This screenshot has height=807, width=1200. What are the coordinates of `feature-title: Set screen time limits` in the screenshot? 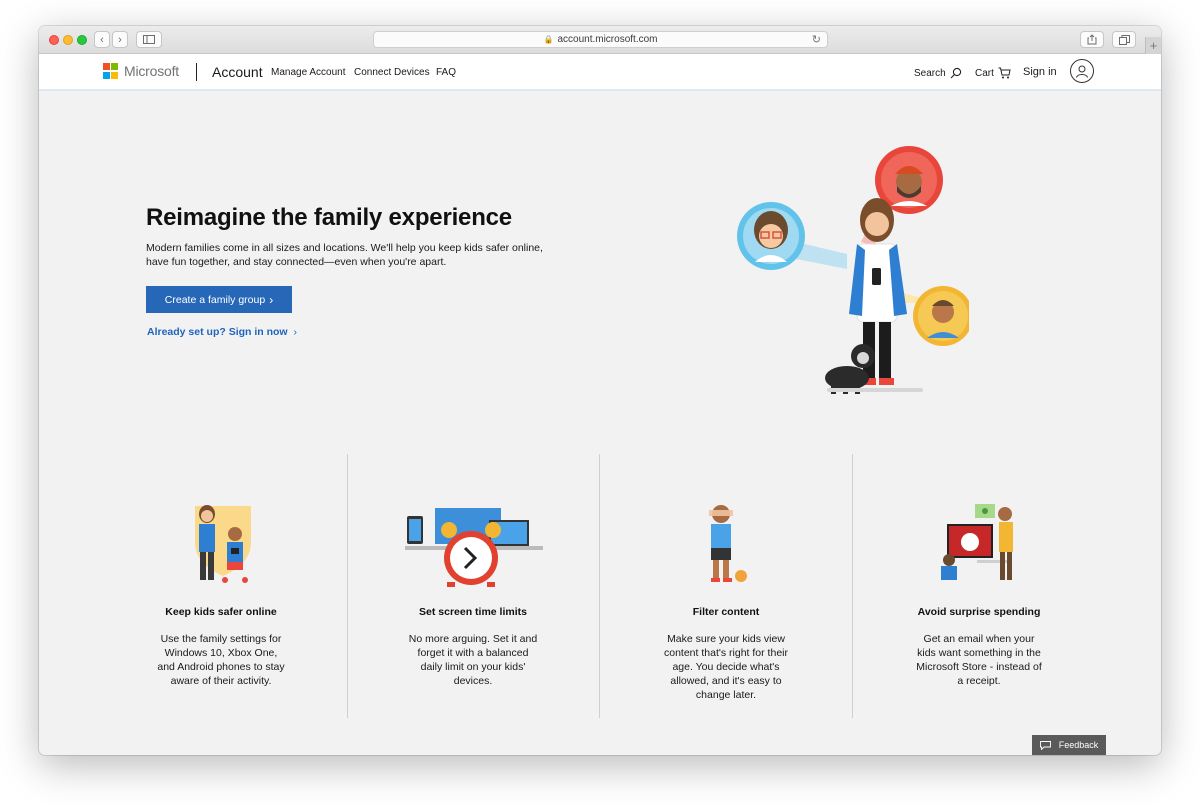 It's located at (473, 612).